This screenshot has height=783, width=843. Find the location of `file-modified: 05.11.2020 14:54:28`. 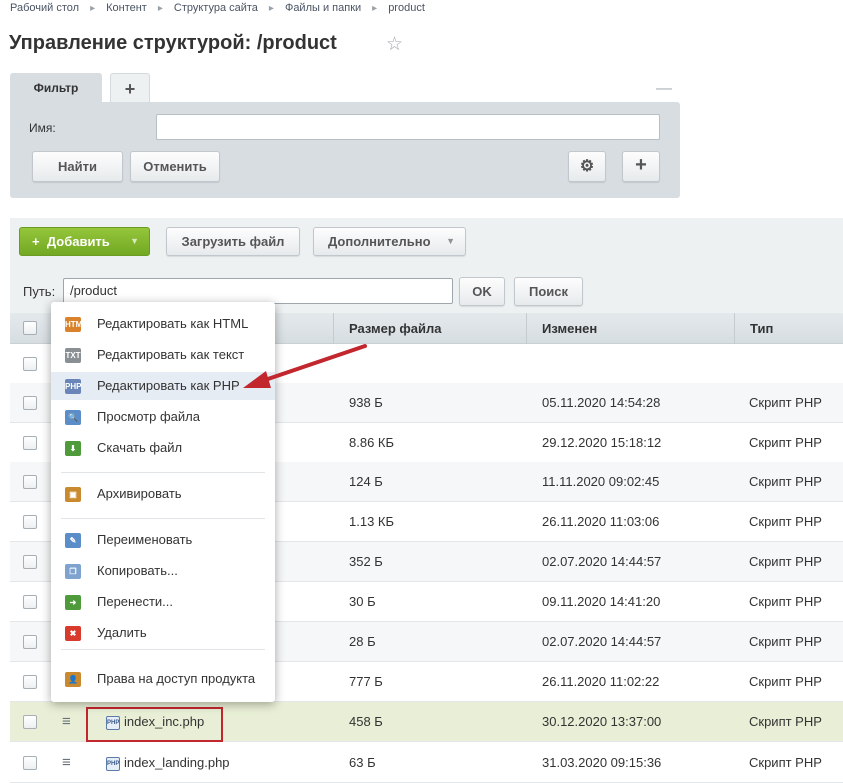

file-modified: 05.11.2020 14:54:28 is located at coordinates (601, 402).